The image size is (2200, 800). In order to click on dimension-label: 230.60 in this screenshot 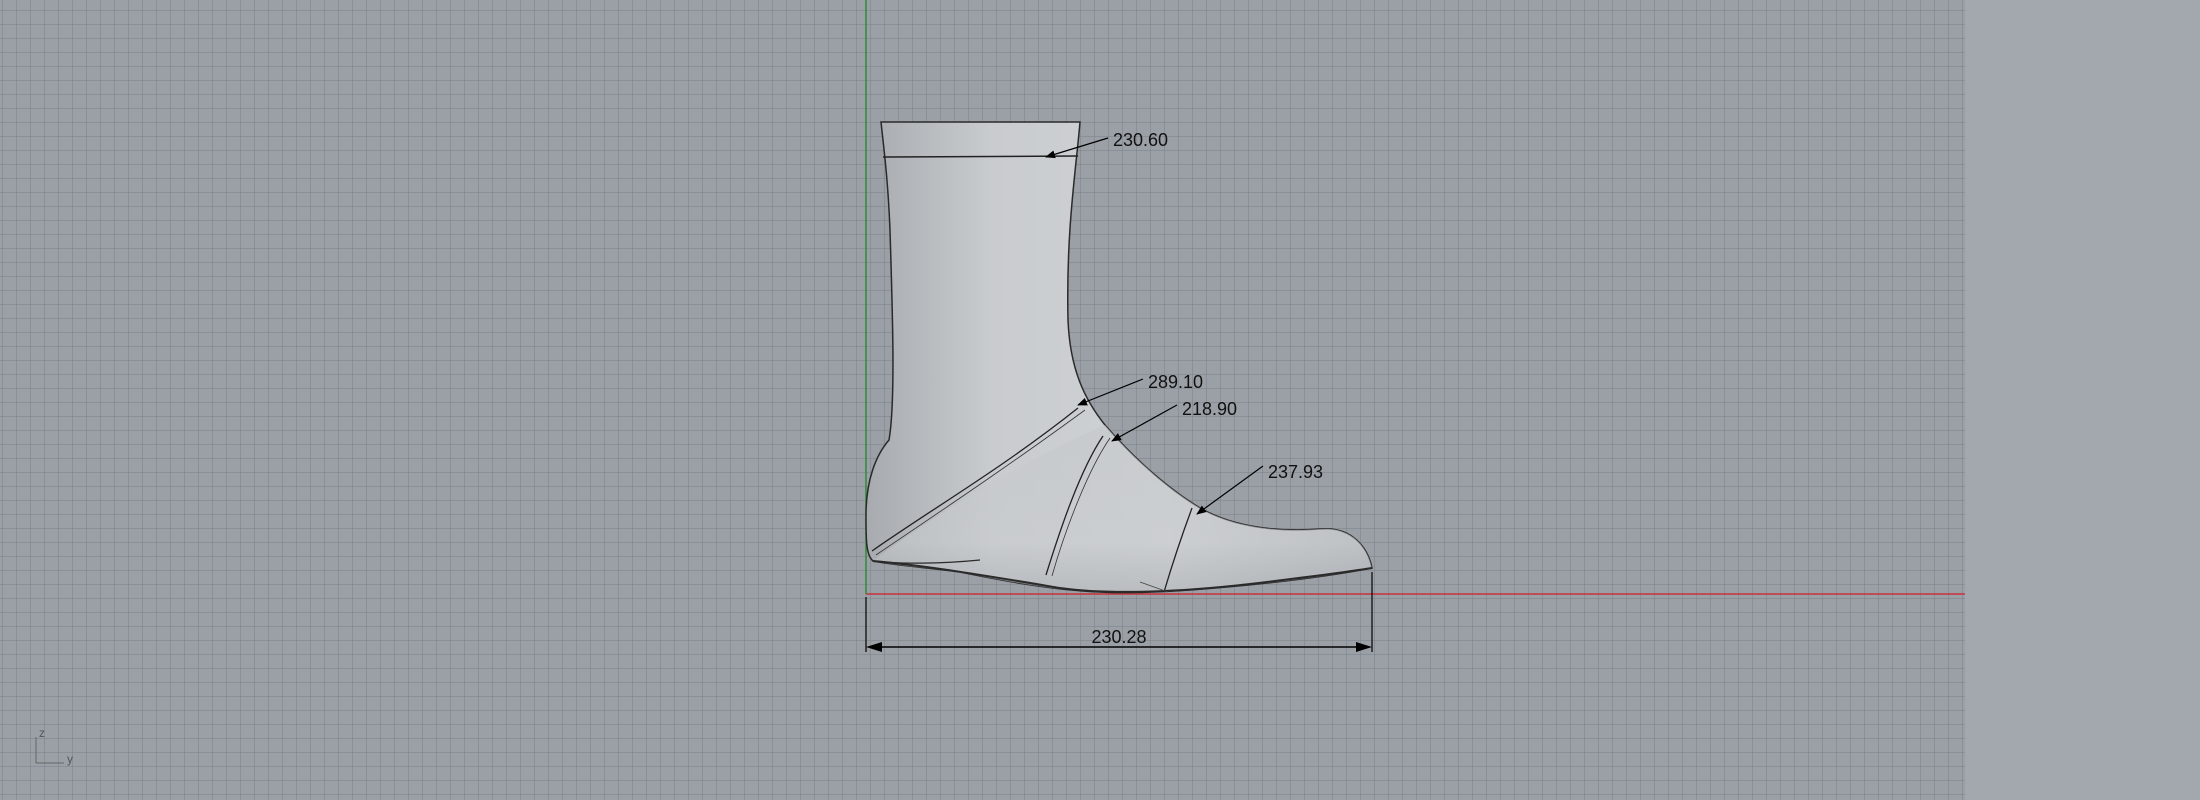, I will do `click(1140, 140)`.